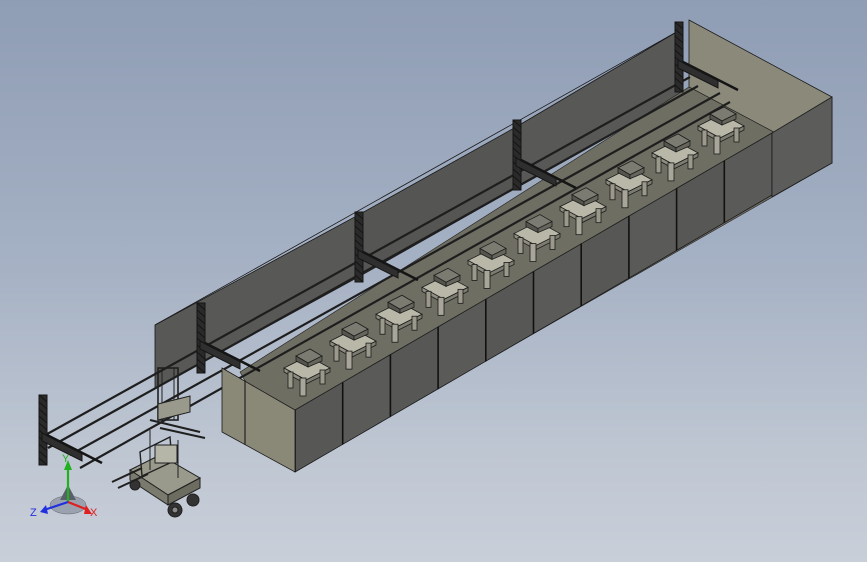 This screenshot has height=562, width=867. I want to click on triad-y-label: Y, so click(66, 459).